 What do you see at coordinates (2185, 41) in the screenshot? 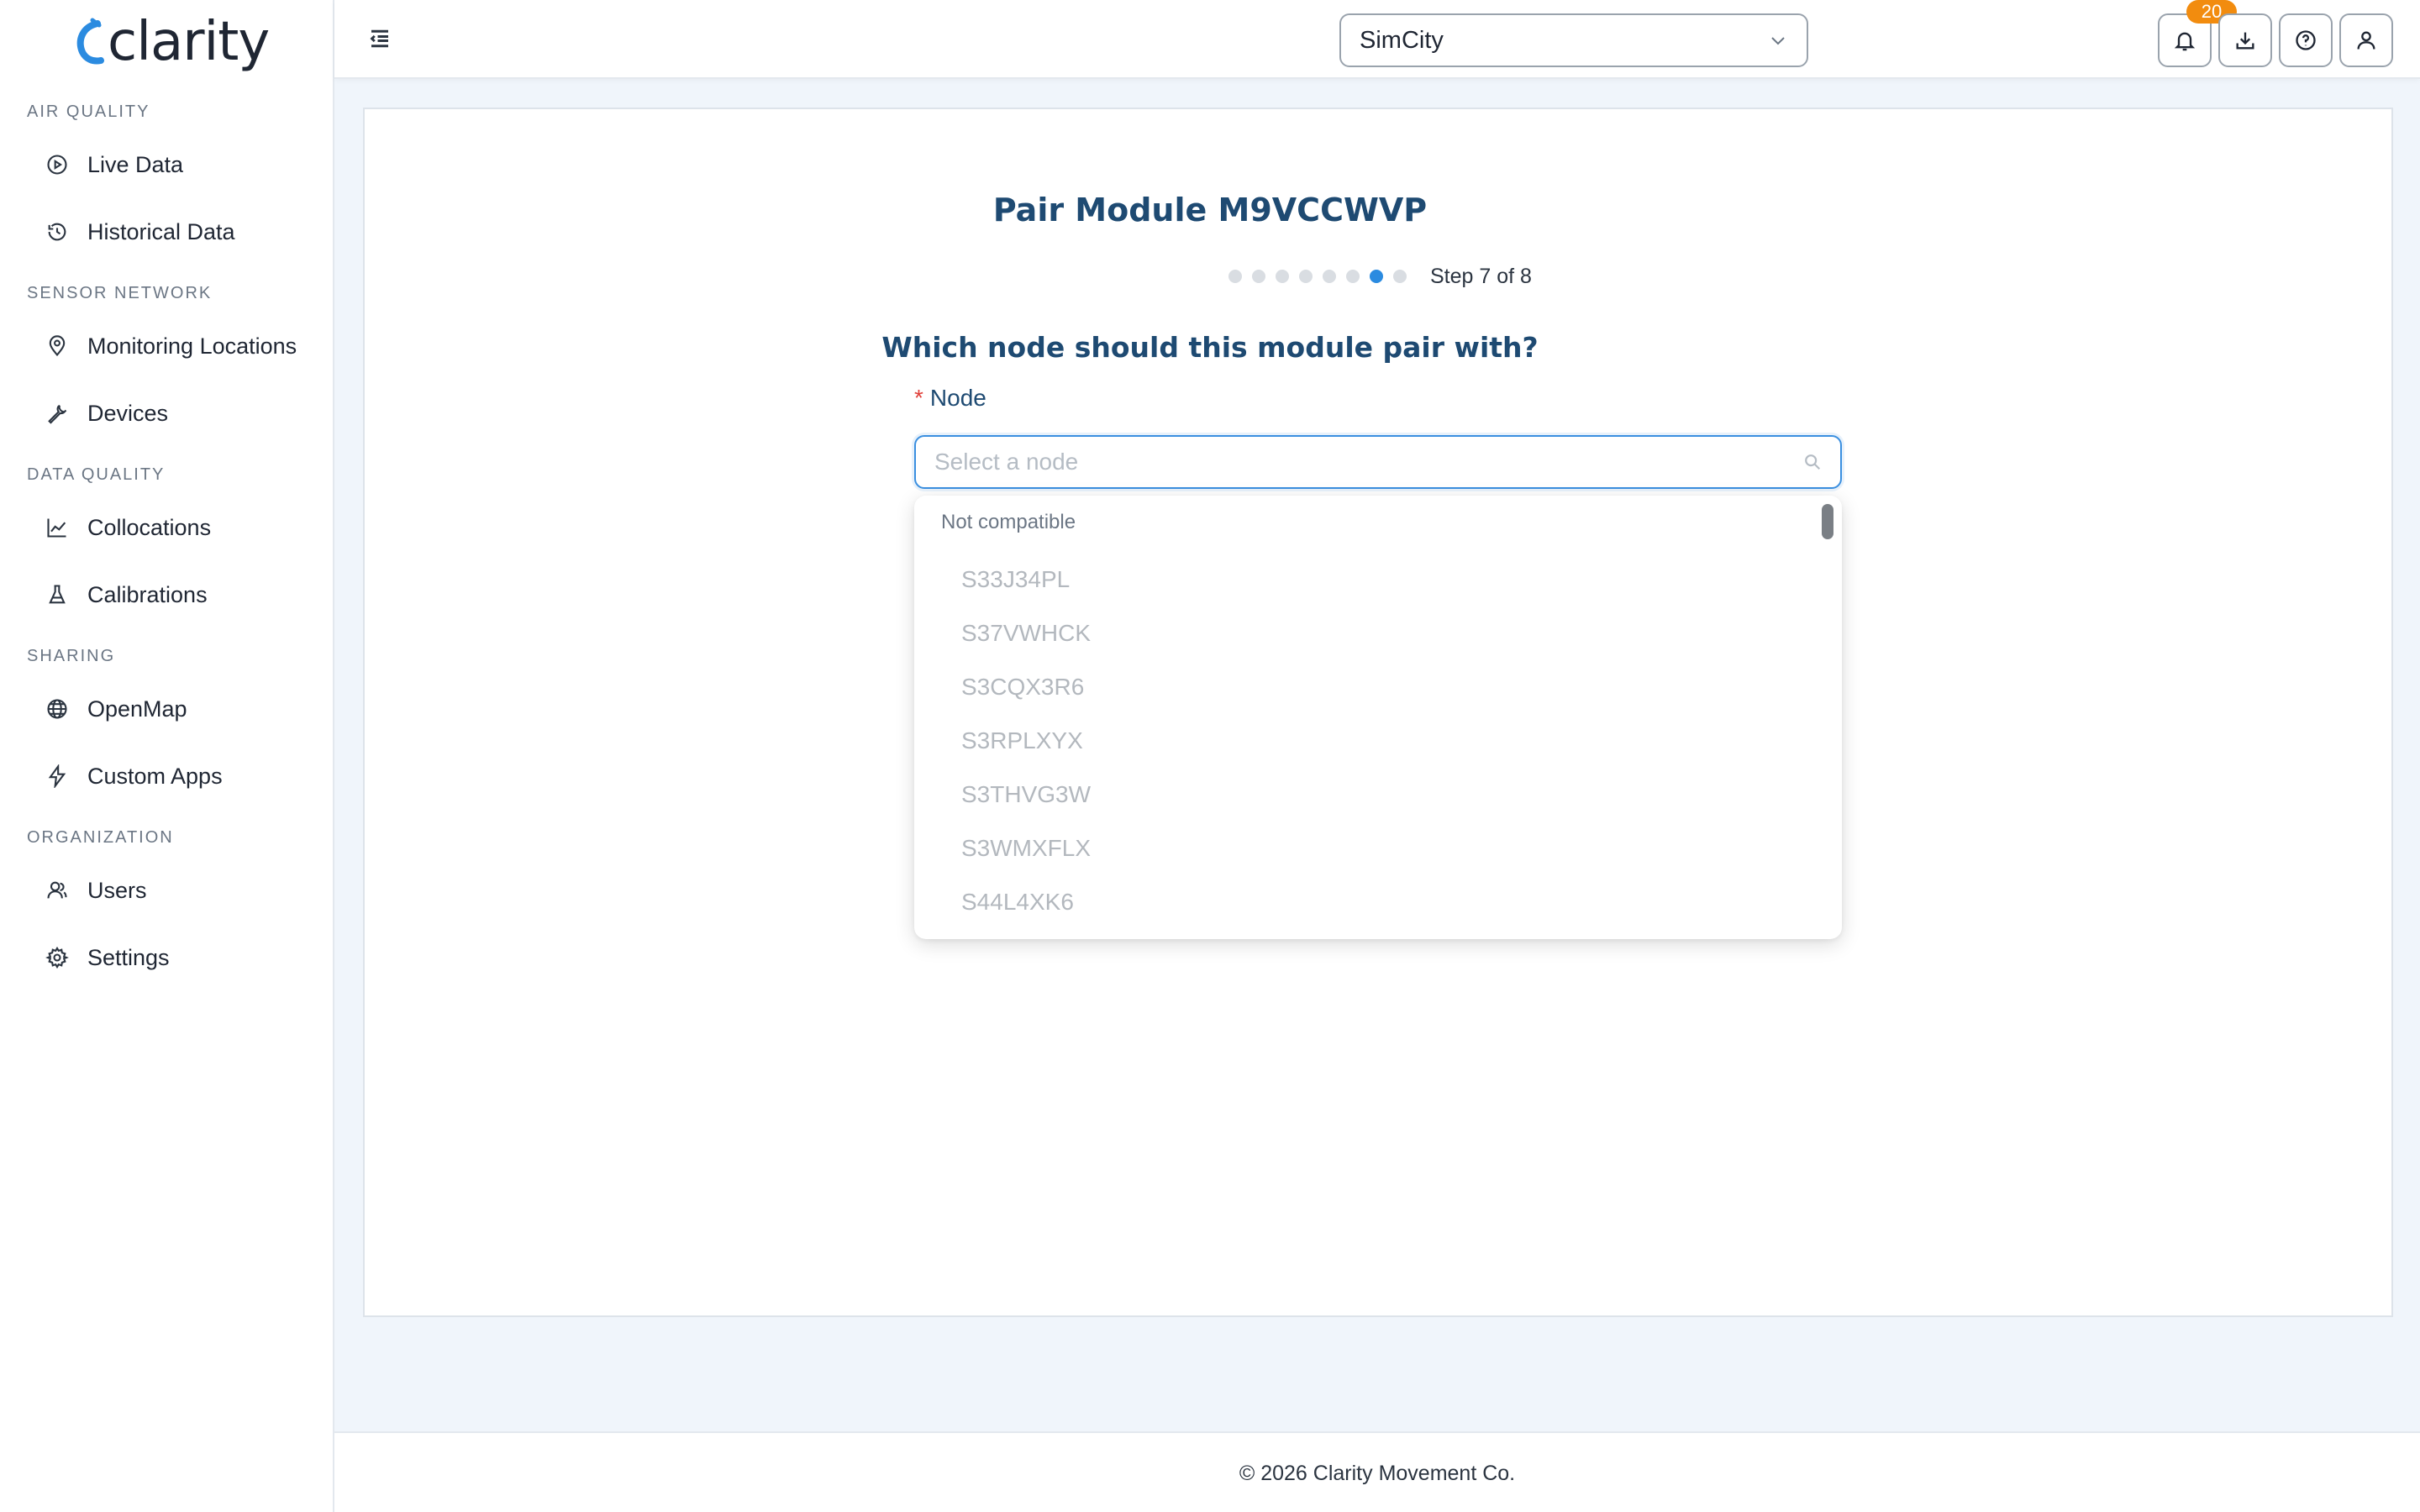
I see `bell-icon` at bounding box center [2185, 41].